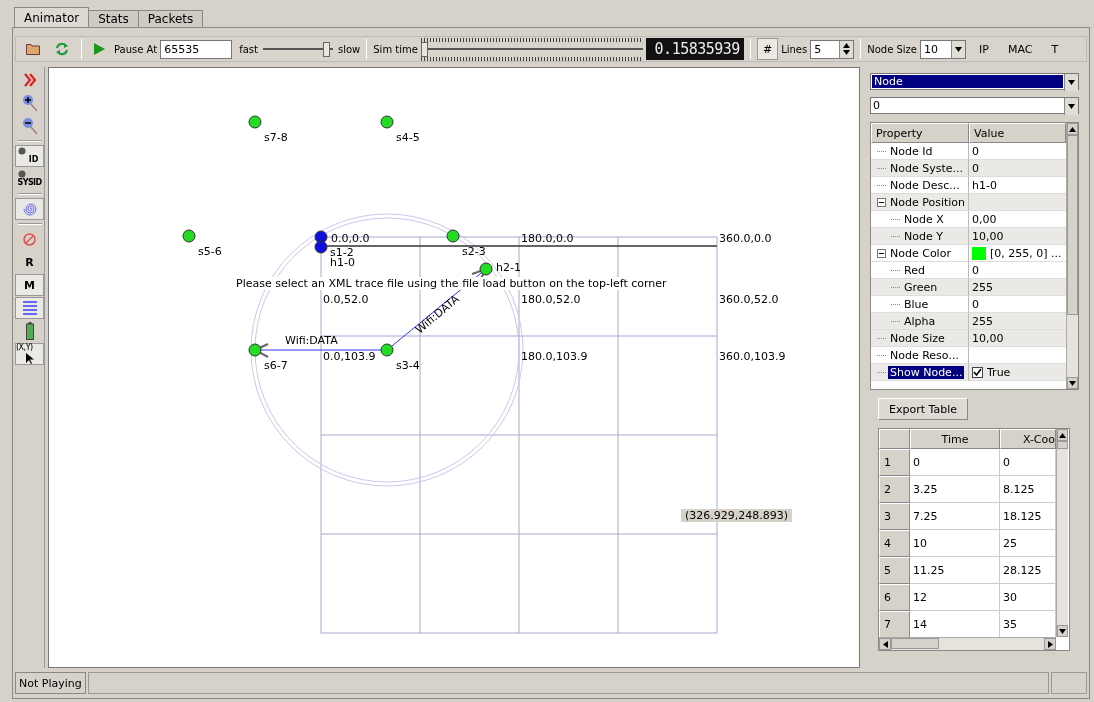  What do you see at coordinates (894, 570) in the screenshot?
I see `row-header: 5` at bounding box center [894, 570].